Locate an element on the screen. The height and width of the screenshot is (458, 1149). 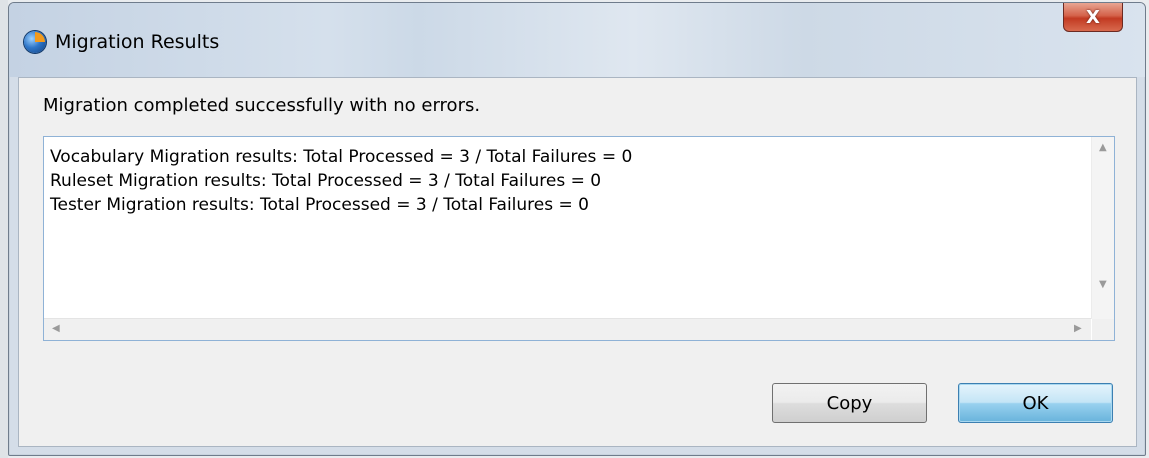
vertical-scrollbar: ▲ ▼ is located at coordinates (1102, 228).